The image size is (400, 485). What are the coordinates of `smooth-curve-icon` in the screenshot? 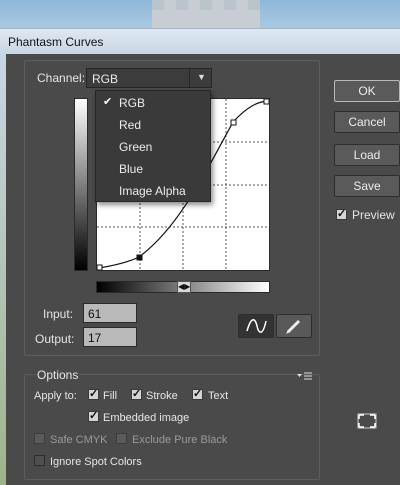 It's located at (256, 326).